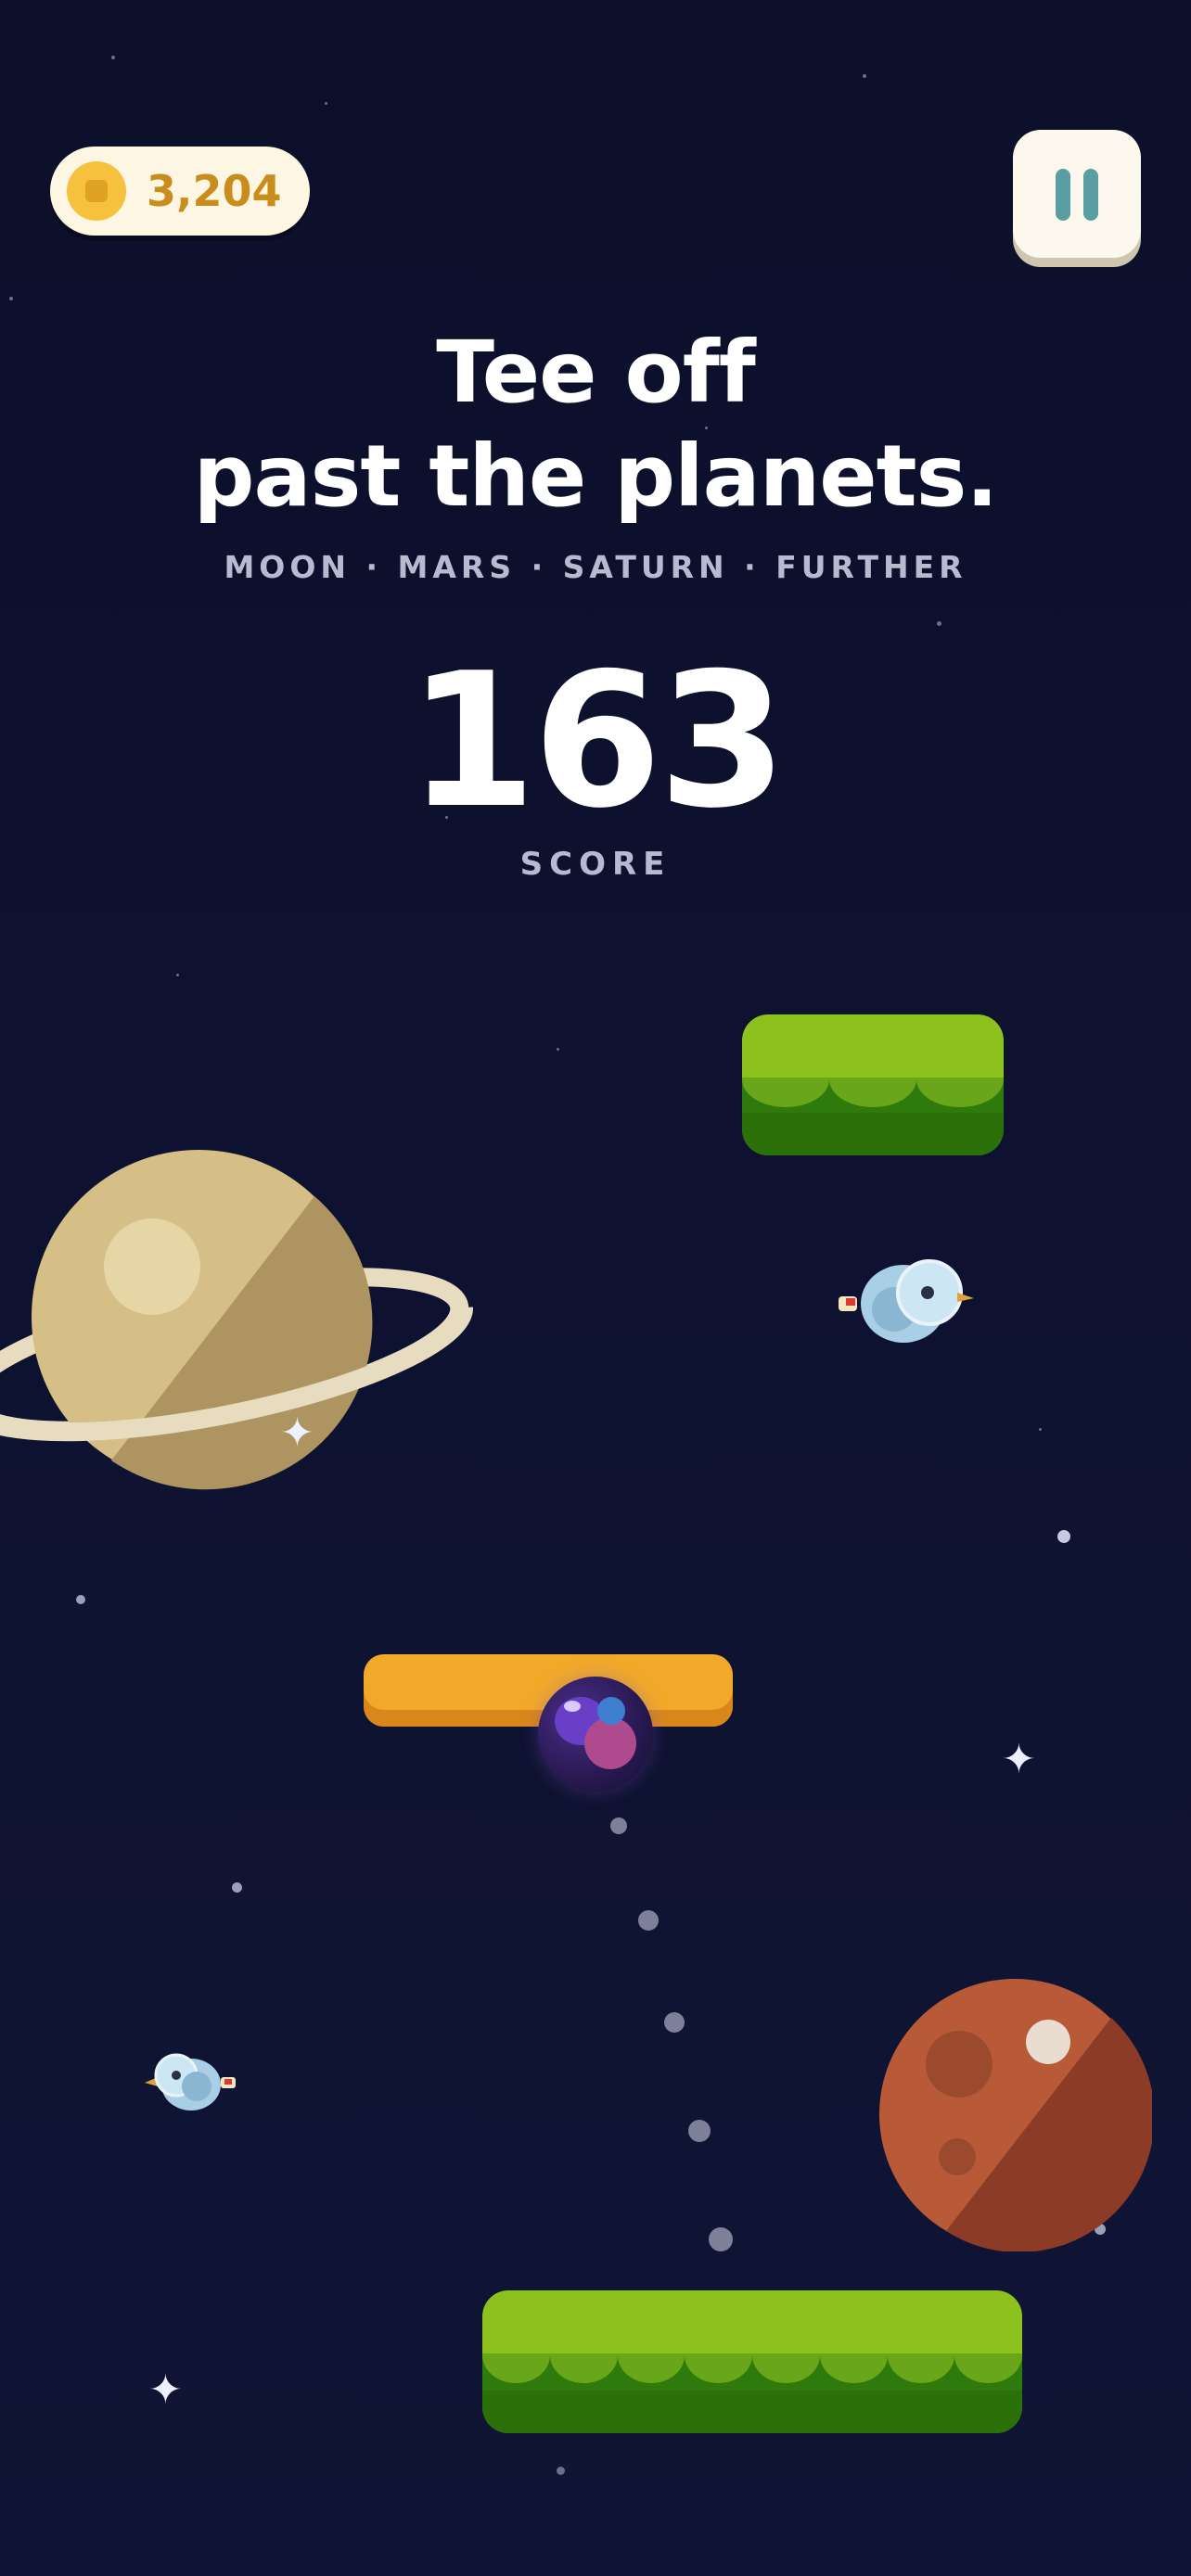  I want to click on score-value: 163, so click(597, 741).